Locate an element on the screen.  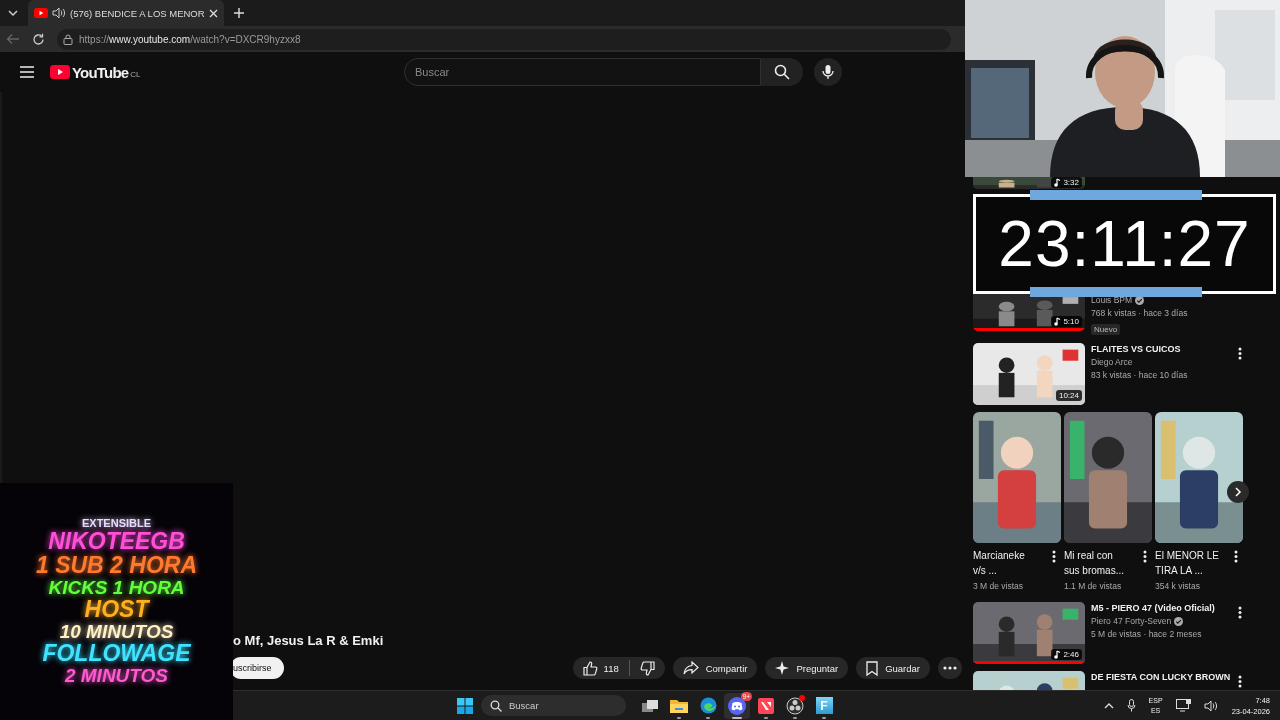
tile-icon is located at coordinates (766, 705).